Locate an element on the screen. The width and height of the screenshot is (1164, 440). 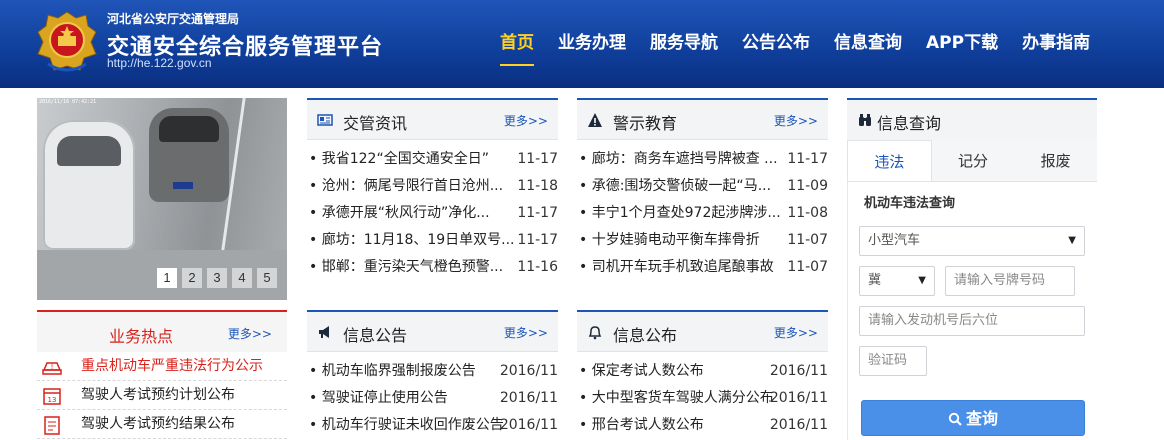
tab-points: 记分 is located at coordinates (973, 160).